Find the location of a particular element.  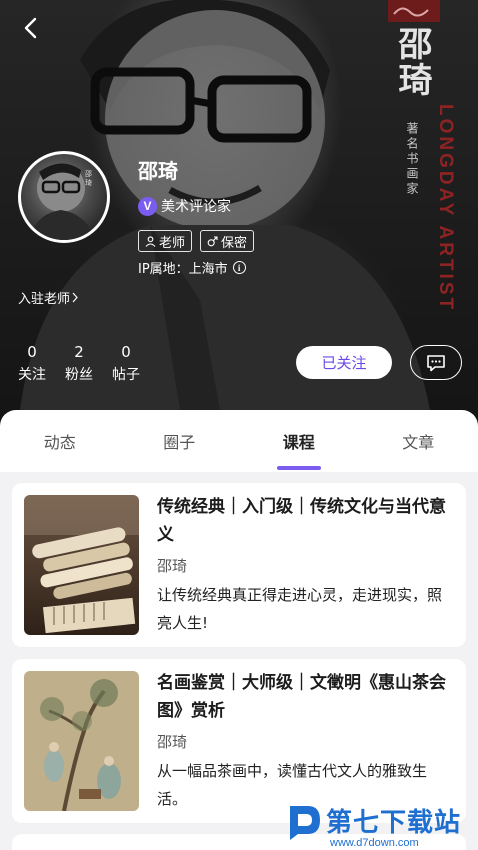

stat-following-label: 关注 is located at coordinates (32, 375).